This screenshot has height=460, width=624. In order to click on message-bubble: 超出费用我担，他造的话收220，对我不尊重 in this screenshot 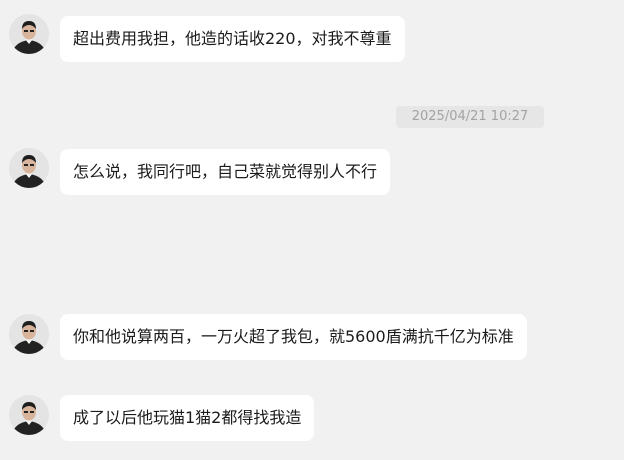, I will do `click(232, 39)`.